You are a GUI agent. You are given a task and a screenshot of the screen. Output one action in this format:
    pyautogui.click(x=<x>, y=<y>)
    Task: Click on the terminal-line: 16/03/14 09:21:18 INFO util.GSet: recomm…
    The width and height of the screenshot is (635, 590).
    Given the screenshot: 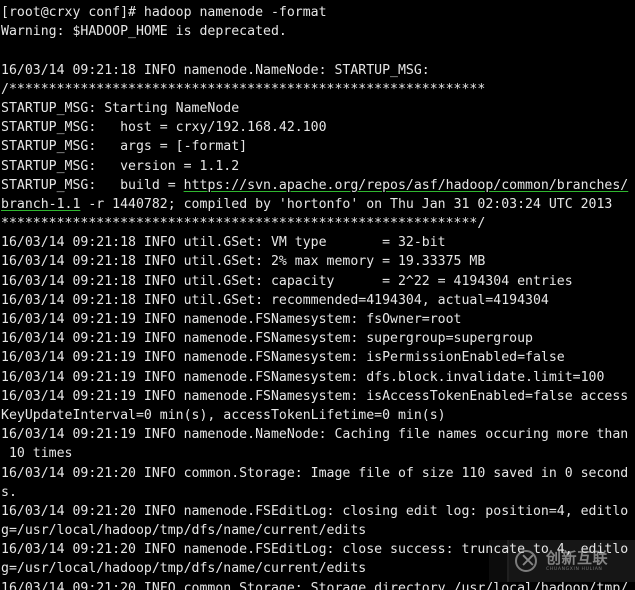 What is the action you would take?
    pyautogui.click(x=275, y=300)
    